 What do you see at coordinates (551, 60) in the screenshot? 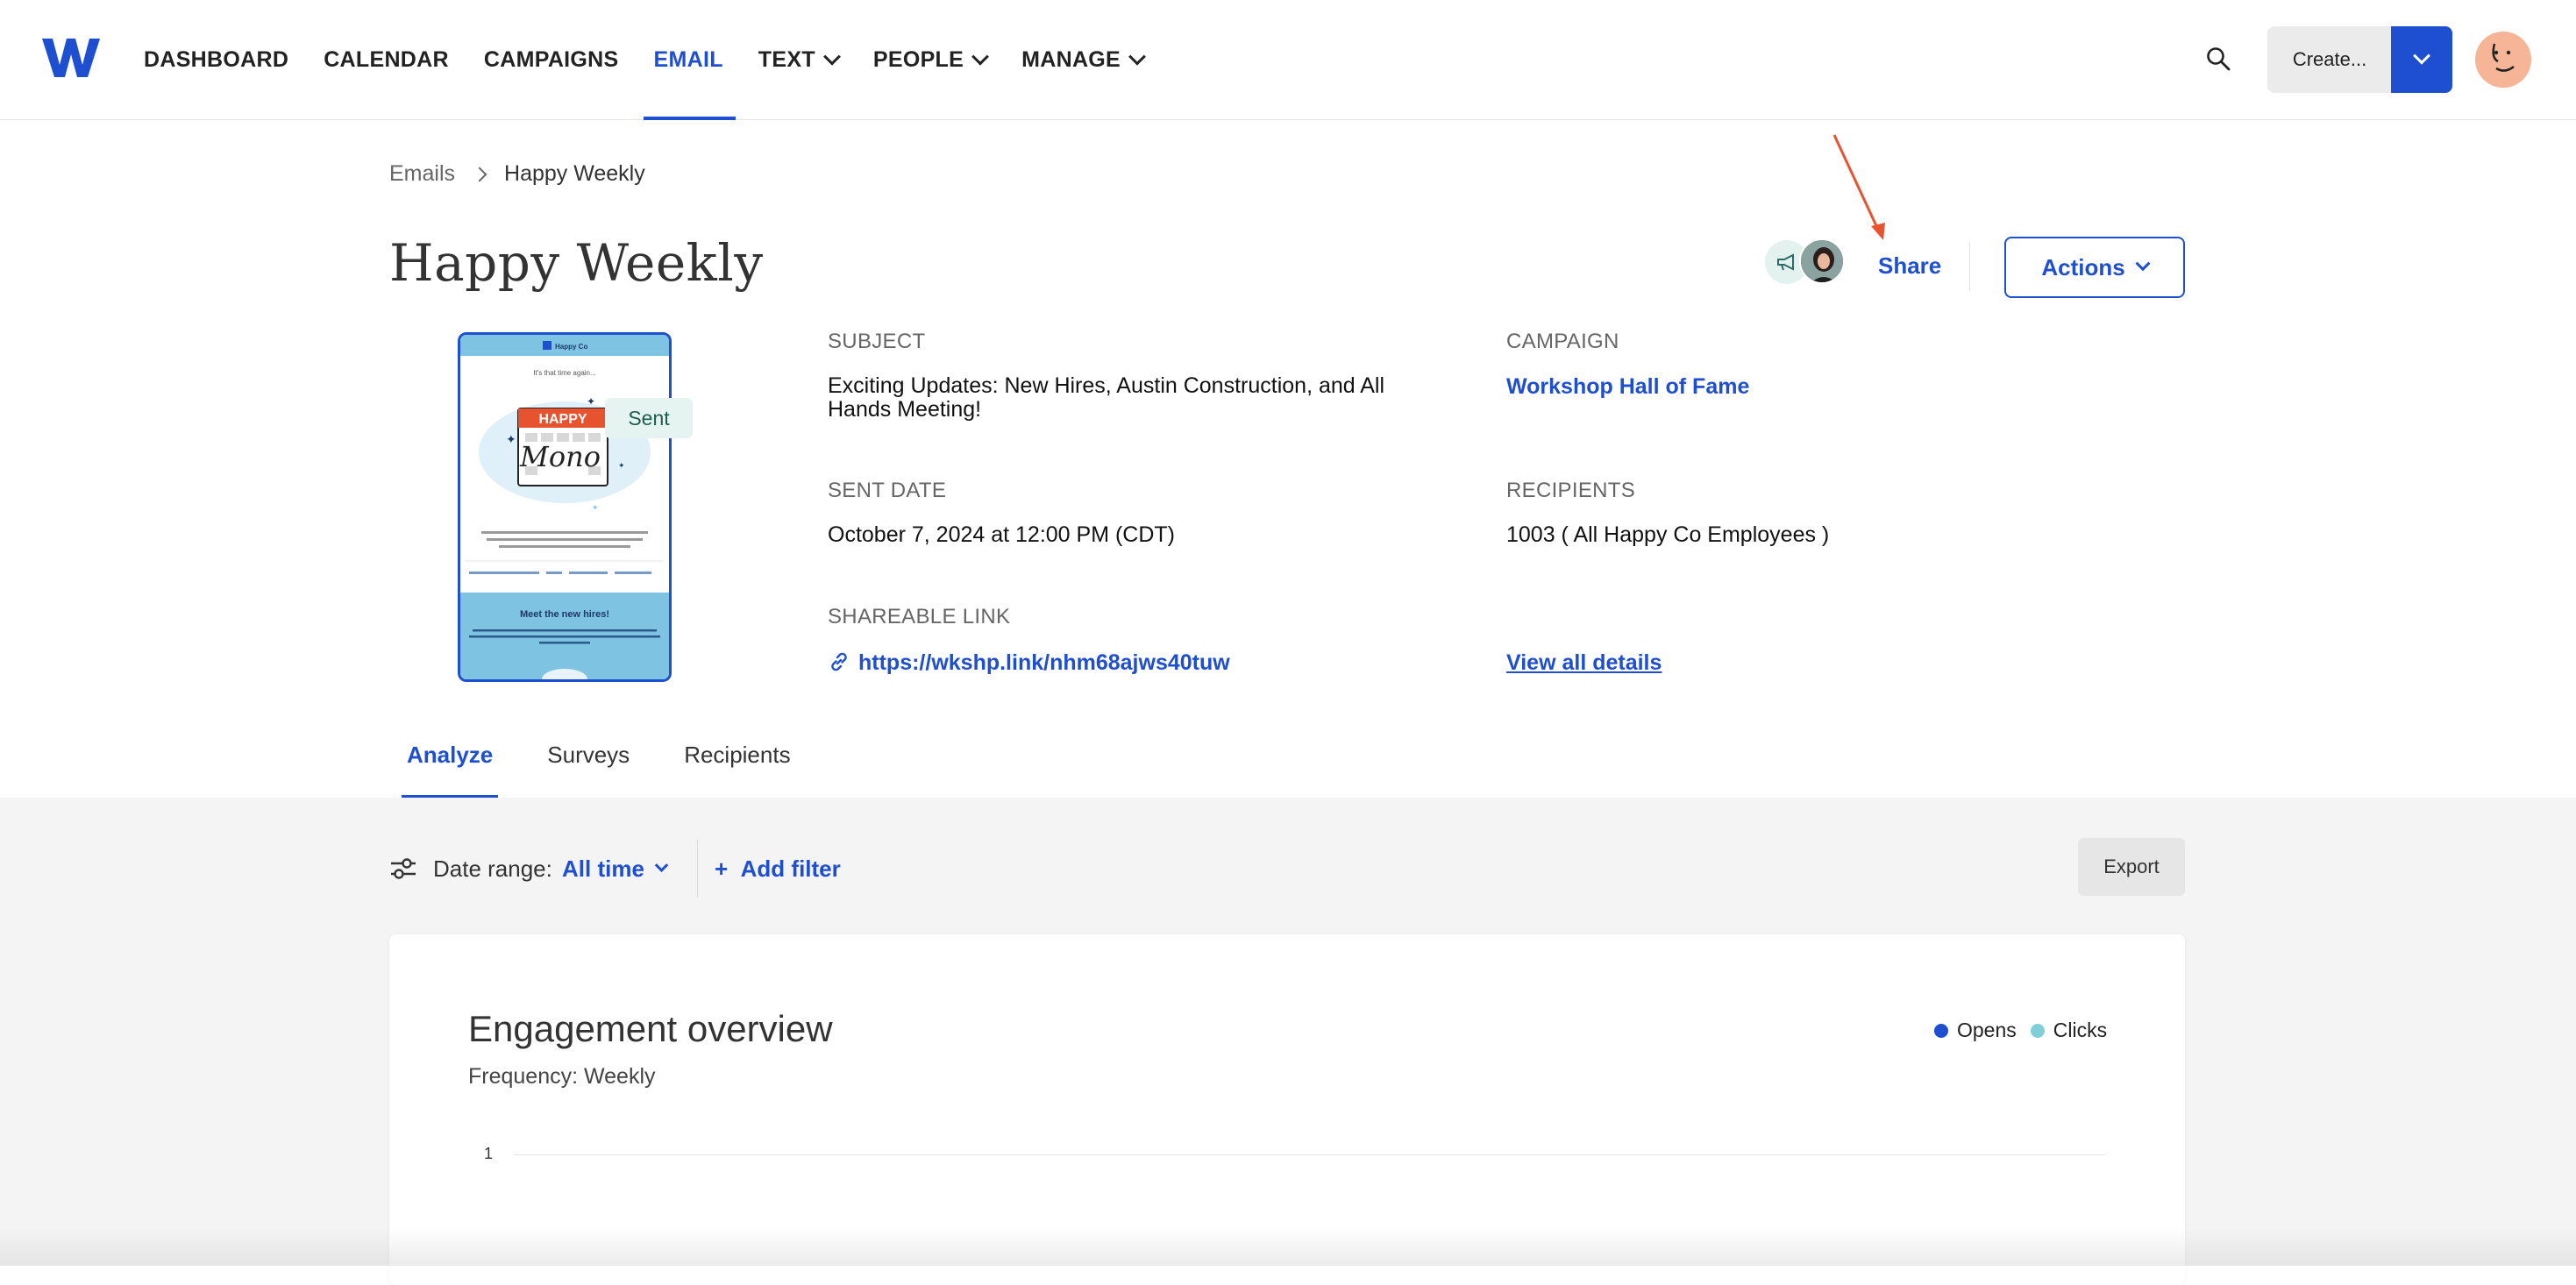
I see `nav-campaigns: CAMPAIGNS` at bounding box center [551, 60].